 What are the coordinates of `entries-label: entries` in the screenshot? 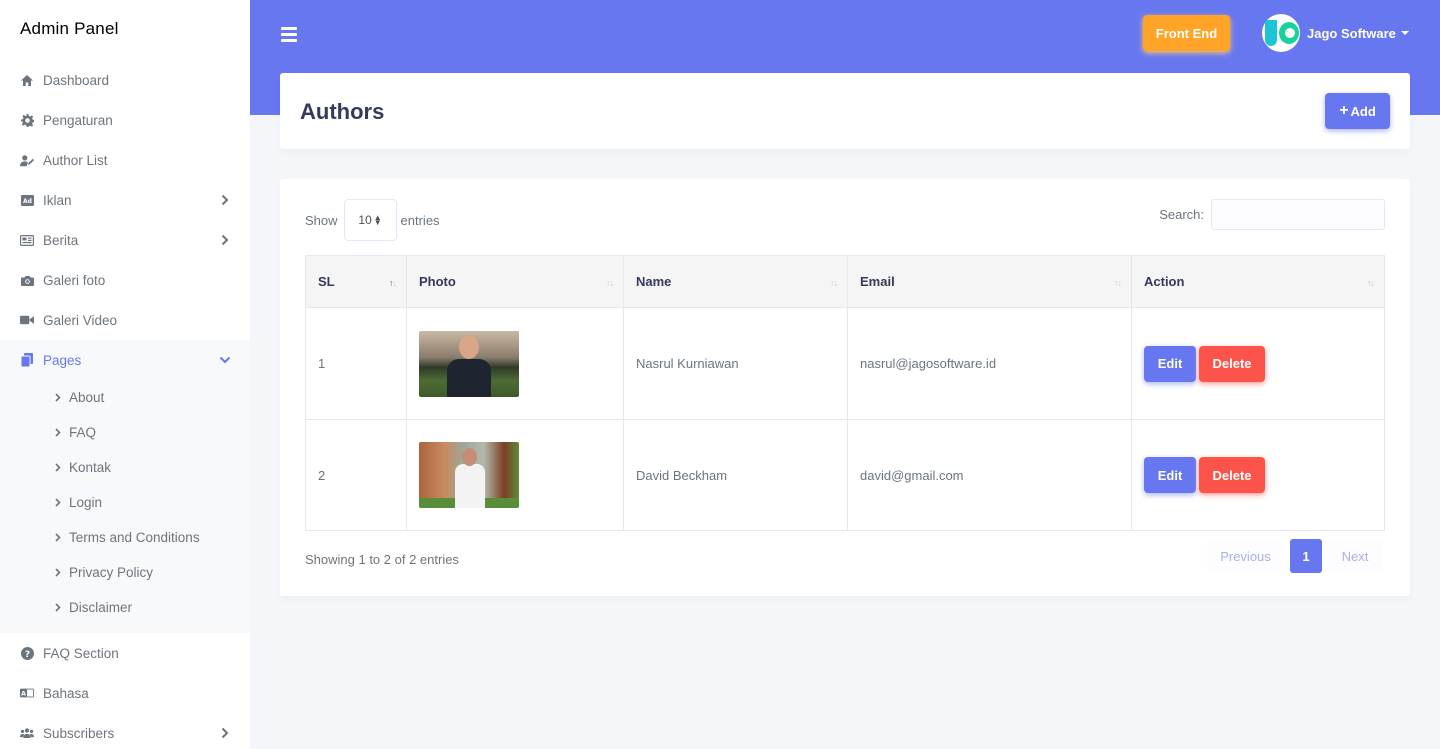 It's located at (420, 220).